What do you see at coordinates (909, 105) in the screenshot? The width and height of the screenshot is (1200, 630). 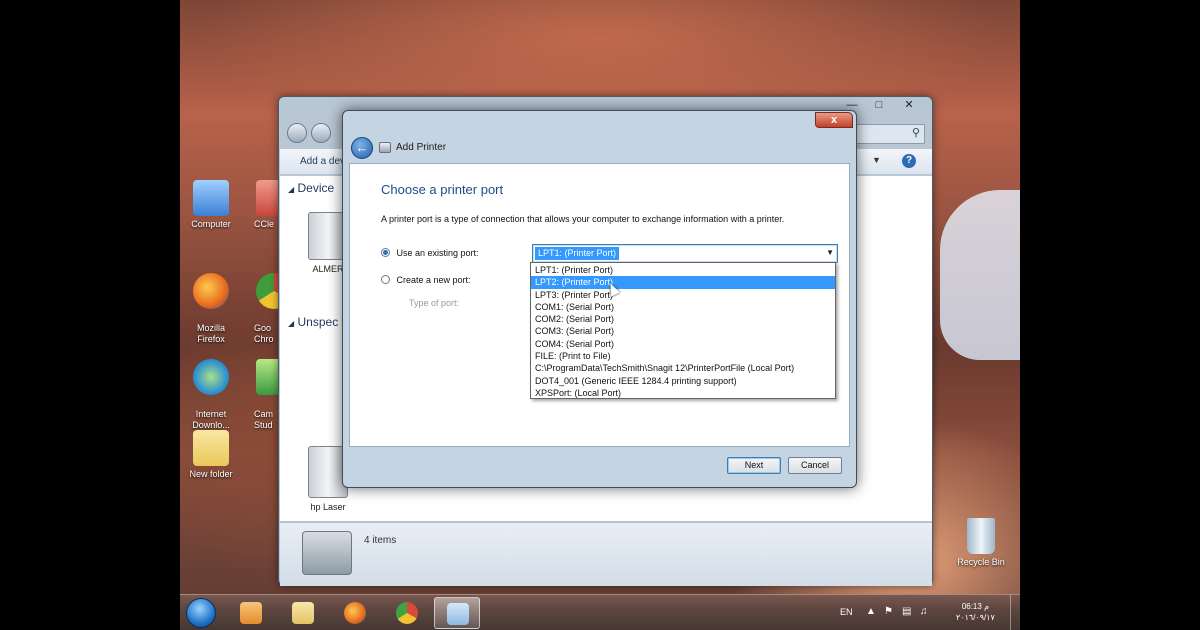 I see `close-button: ✕` at bounding box center [909, 105].